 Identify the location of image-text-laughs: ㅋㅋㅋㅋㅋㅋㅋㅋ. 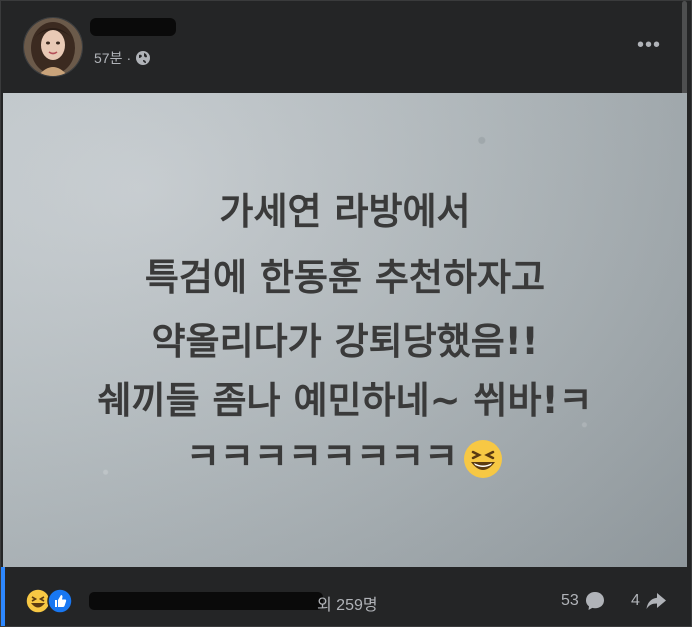
(322, 456).